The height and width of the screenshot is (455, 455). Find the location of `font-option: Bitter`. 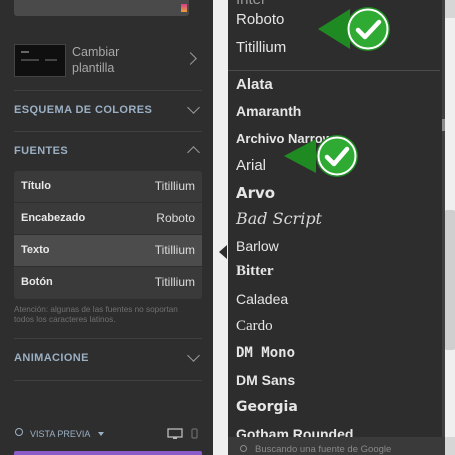

font-option: Bitter is located at coordinates (254, 271).